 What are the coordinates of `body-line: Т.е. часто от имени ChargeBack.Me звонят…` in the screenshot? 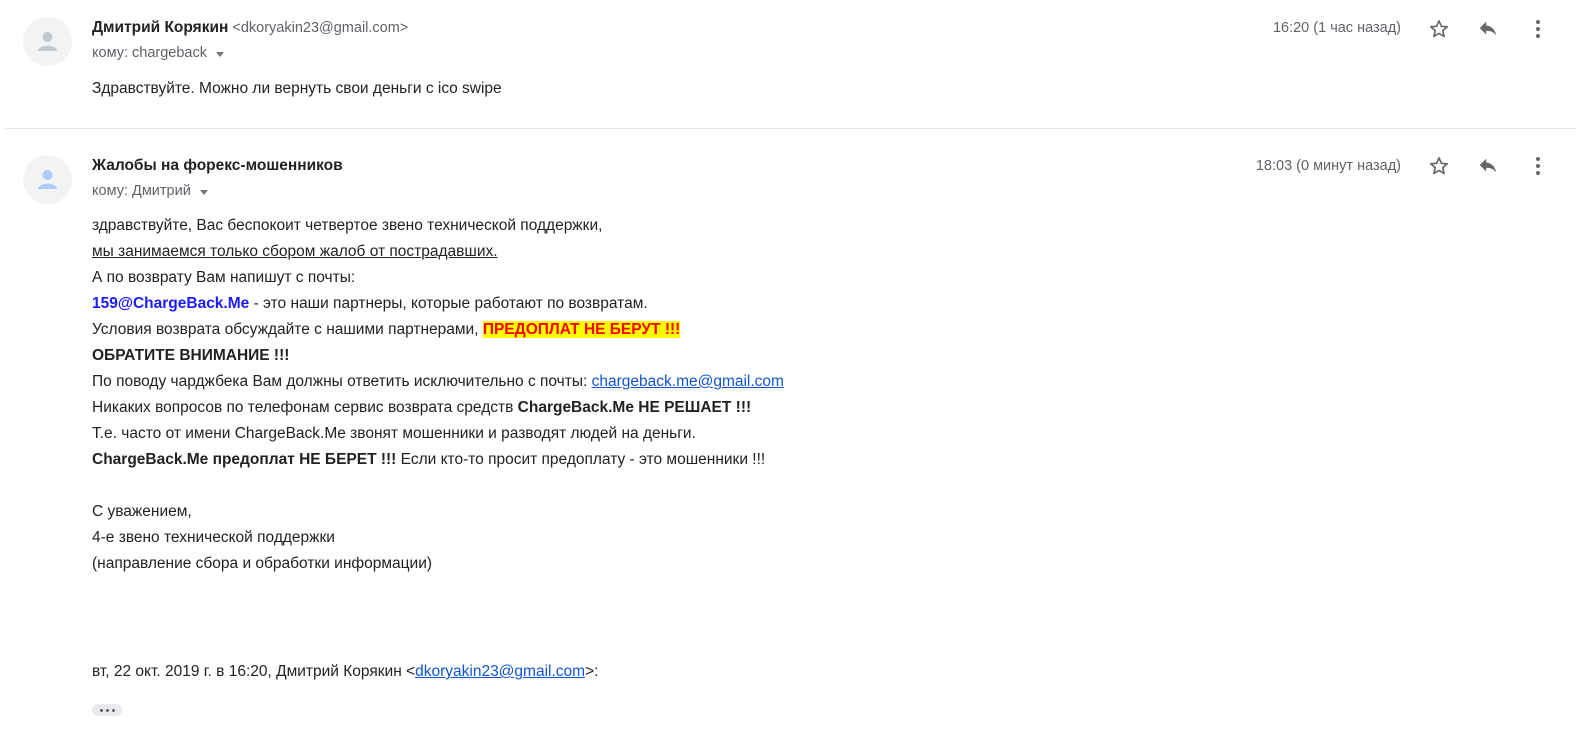 It's located at (394, 433).